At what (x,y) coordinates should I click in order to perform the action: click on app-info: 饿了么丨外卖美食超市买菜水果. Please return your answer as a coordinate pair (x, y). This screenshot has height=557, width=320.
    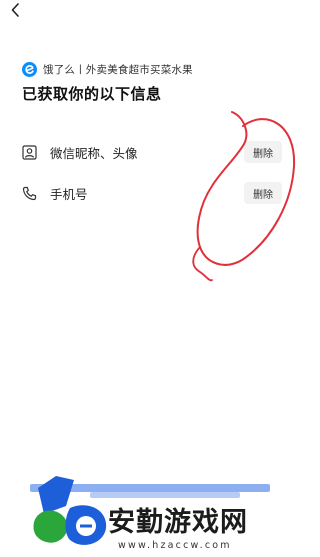
    Looking at the image, I should click on (107, 69).